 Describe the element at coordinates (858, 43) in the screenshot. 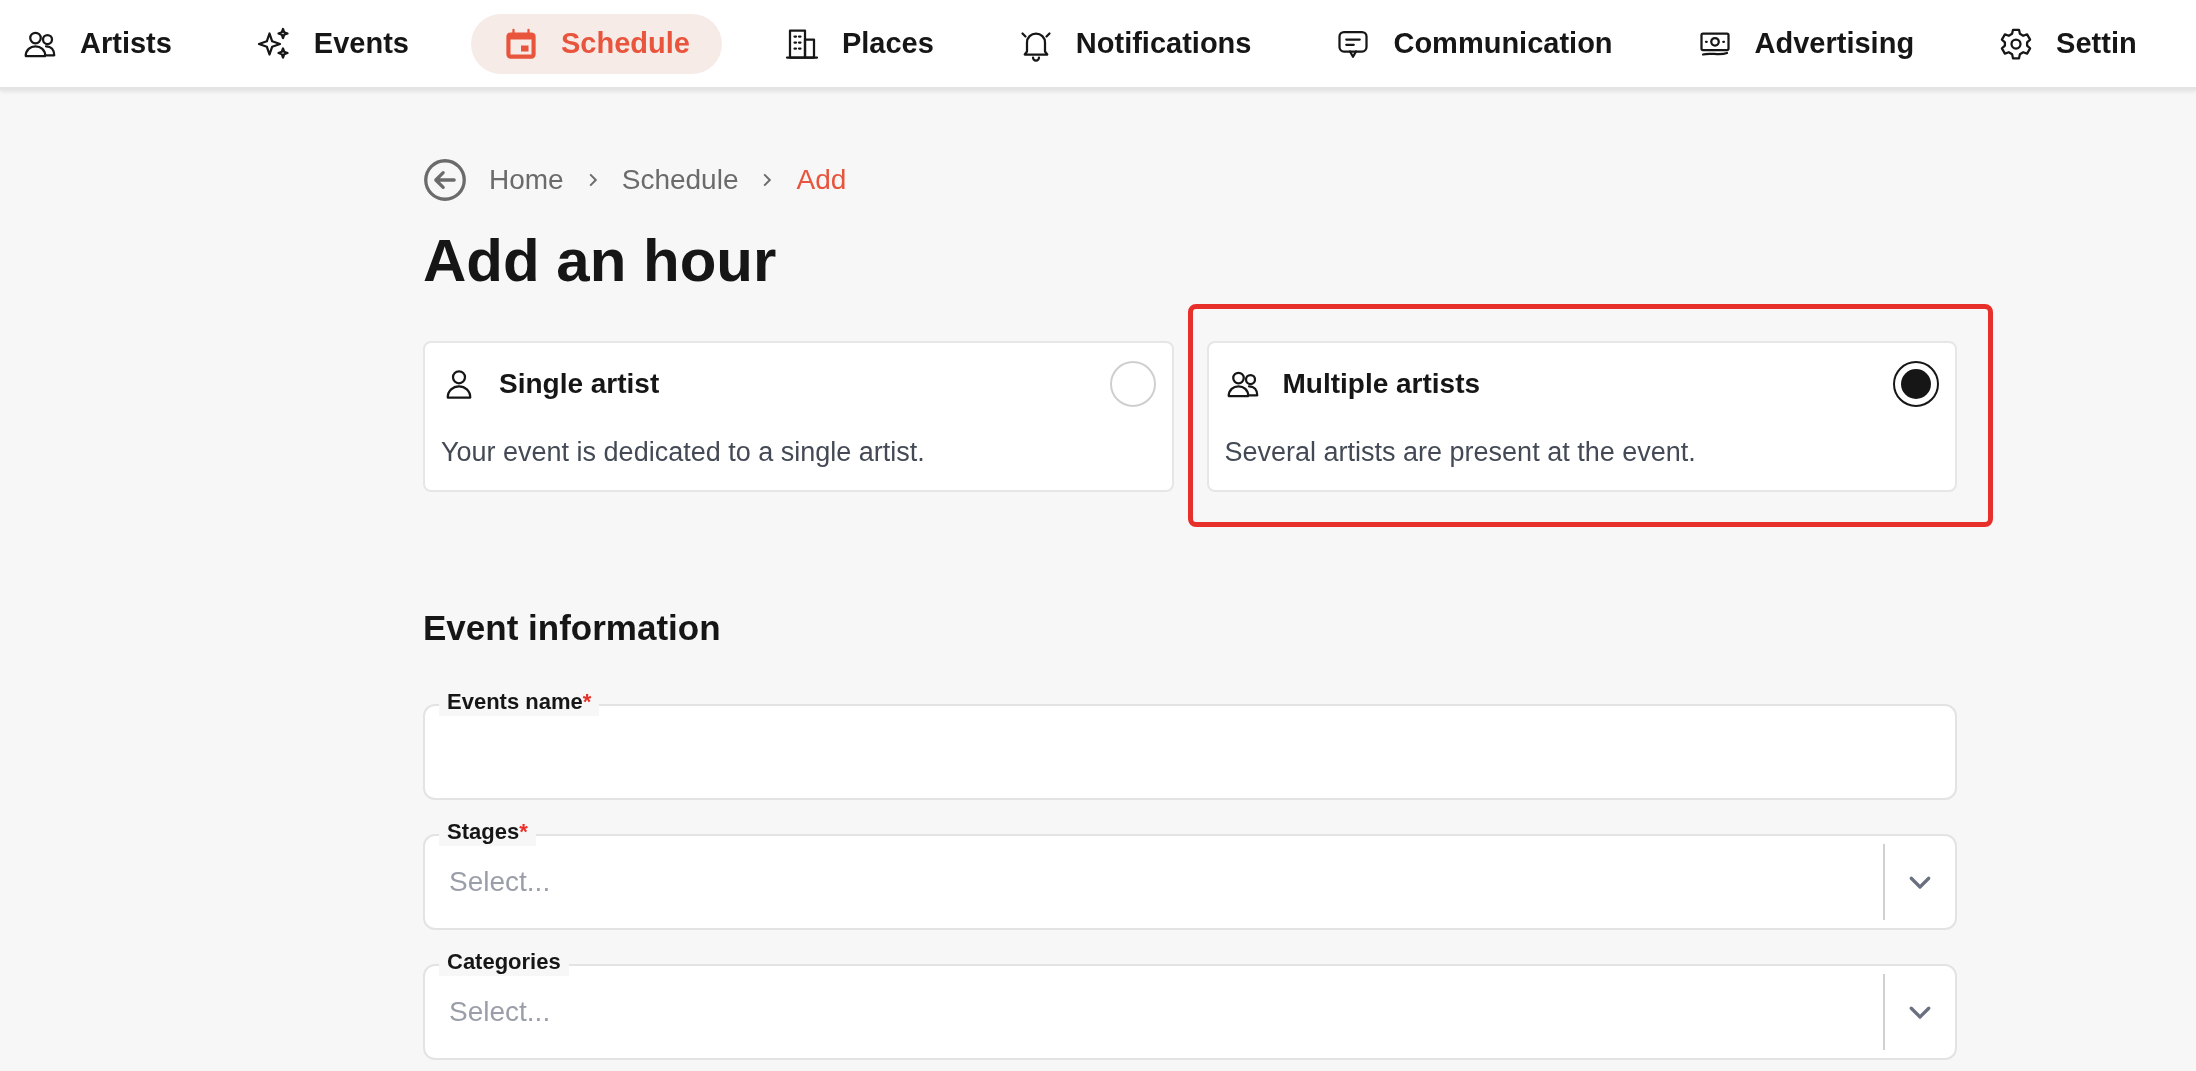

I see `nav-tab: Places` at that location.